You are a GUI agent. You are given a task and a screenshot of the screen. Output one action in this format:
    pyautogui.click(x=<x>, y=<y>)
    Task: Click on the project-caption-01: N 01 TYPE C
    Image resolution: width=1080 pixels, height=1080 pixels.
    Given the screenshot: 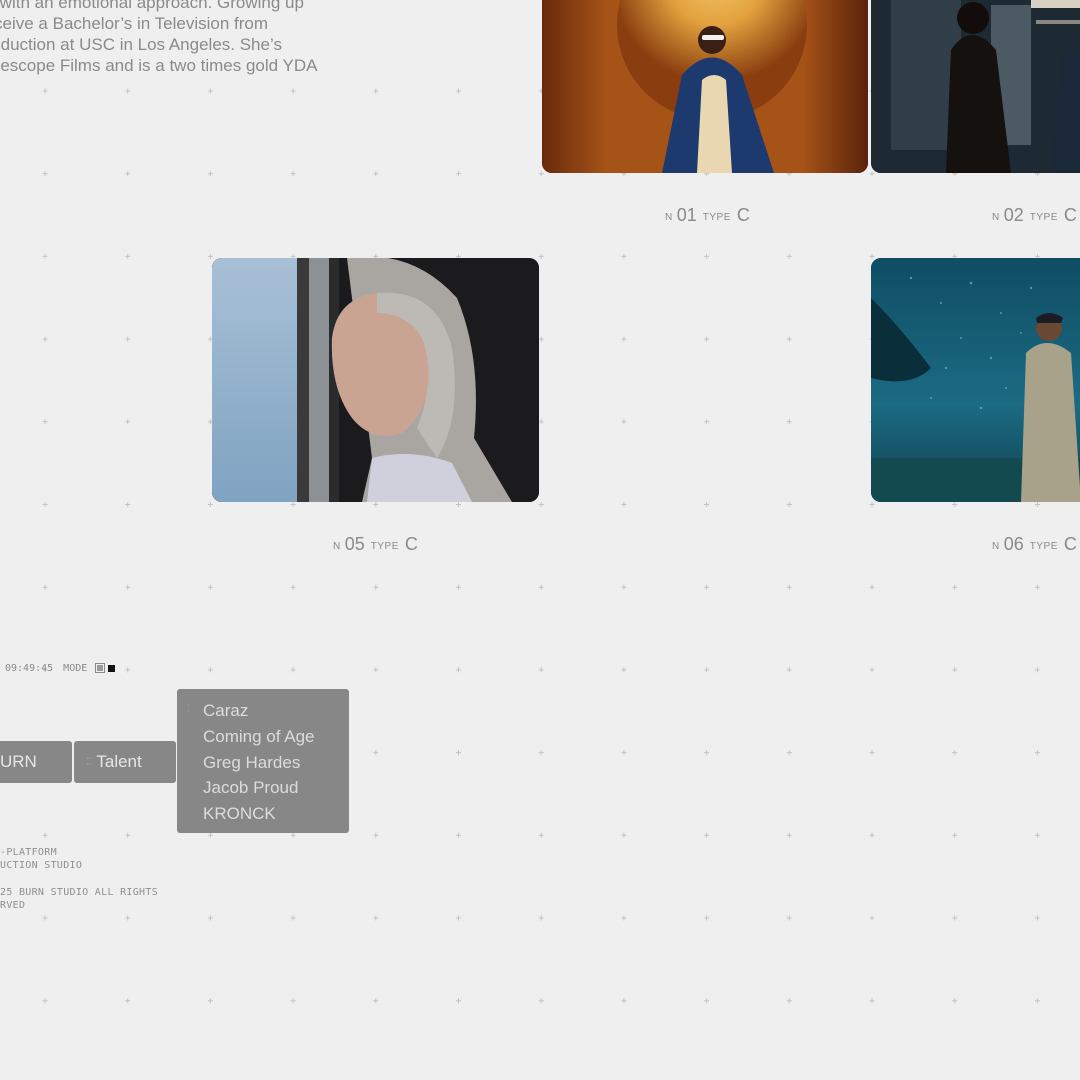 What is the action you would take?
    pyautogui.click(x=707, y=215)
    